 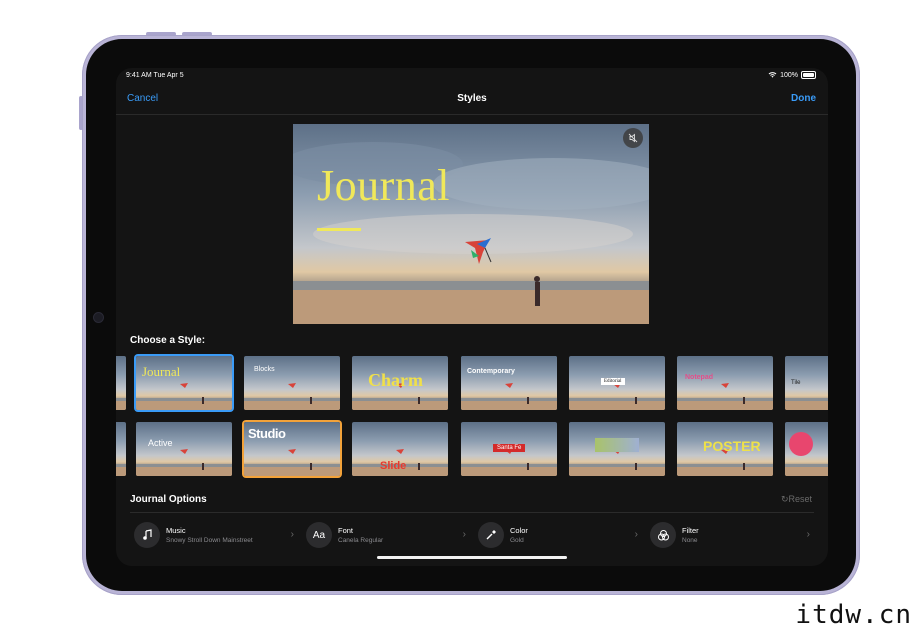 What do you see at coordinates (803, 98) in the screenshot?
I see `done-button: Done` at bounding box center [803, 98].